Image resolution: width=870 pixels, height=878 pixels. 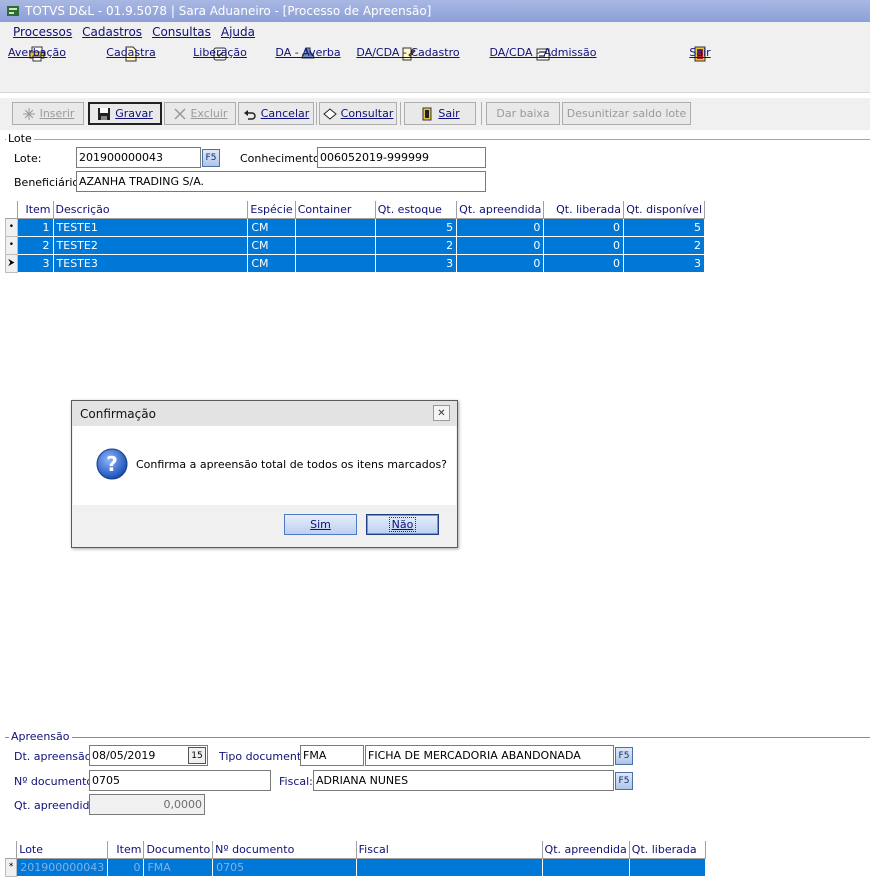 What do you see at coordinates (151, 210) in the screenshot?
I see `col-descricao: Descrição` at bounding box center [151, 210].